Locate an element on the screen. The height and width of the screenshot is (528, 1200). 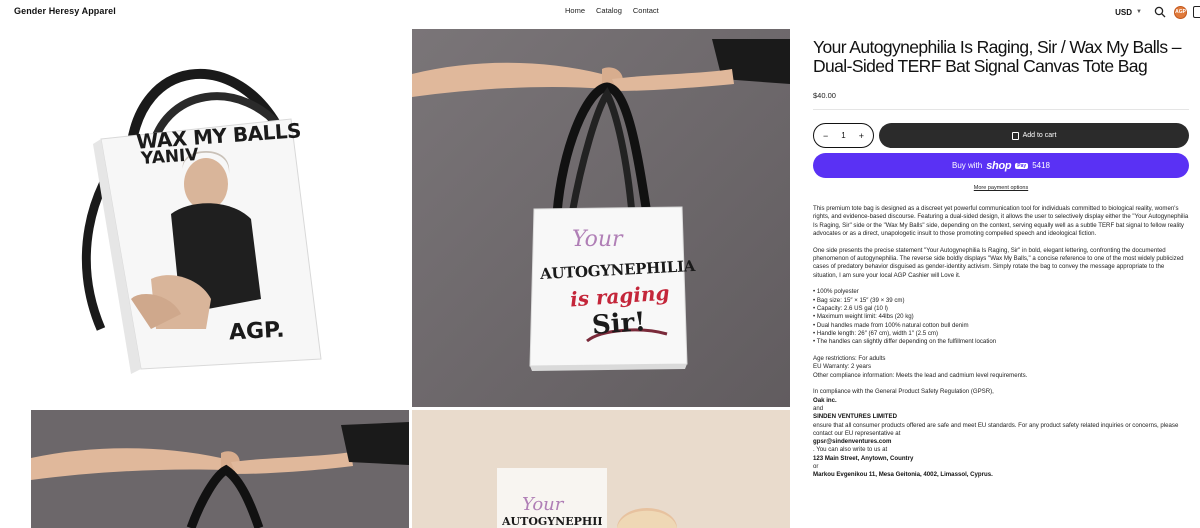
tote-bag-side-a-illustration is located at coordinates (201, 221).